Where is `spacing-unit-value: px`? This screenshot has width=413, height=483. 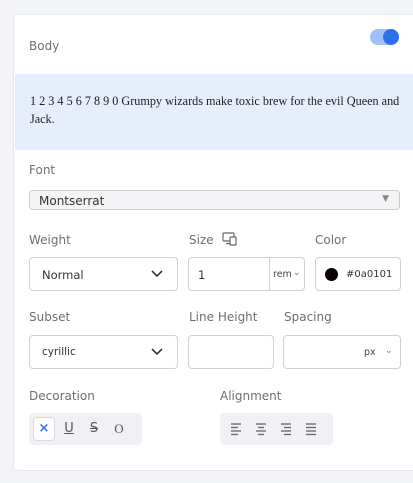
spacing-unit-value: px is located at coordinates (370, 352).